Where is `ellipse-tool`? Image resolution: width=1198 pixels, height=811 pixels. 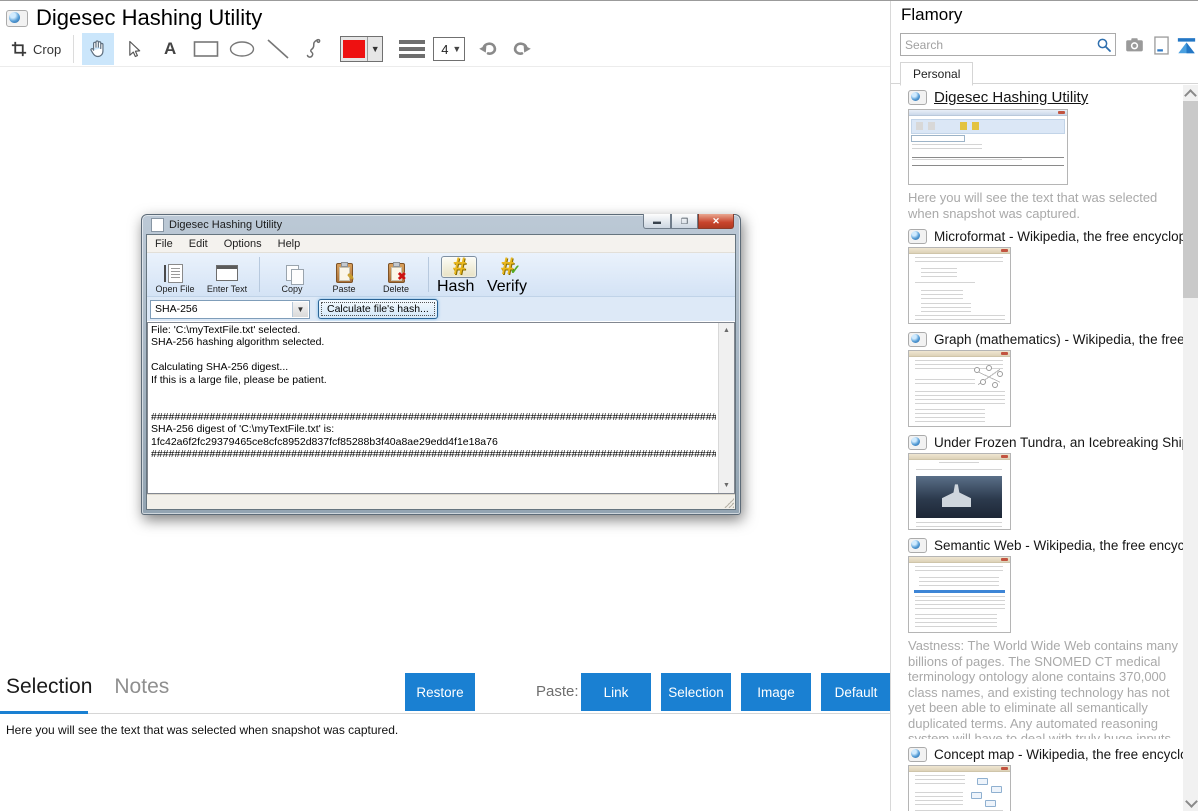
ellipse-tool is located at coordinates (242, 49).